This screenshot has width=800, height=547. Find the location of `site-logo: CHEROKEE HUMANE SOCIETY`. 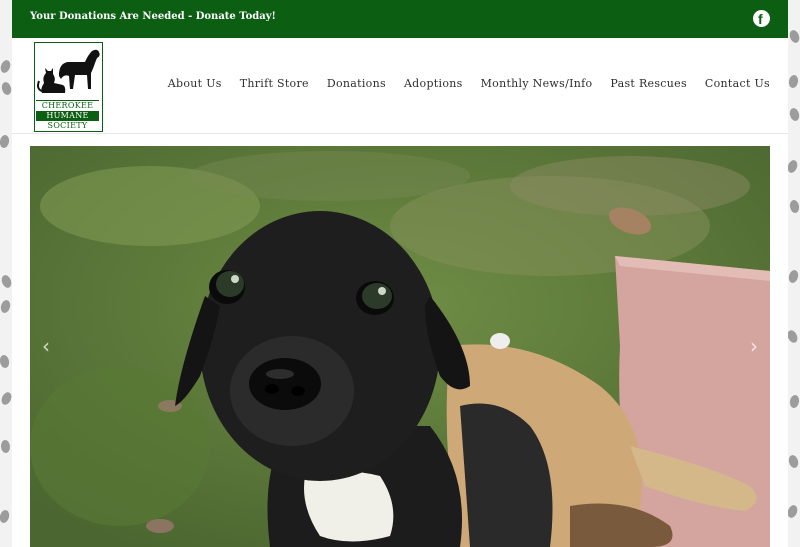

site-logo: CHEROKEE HUMANE SOCIETY is located at coordinates (68, 87).